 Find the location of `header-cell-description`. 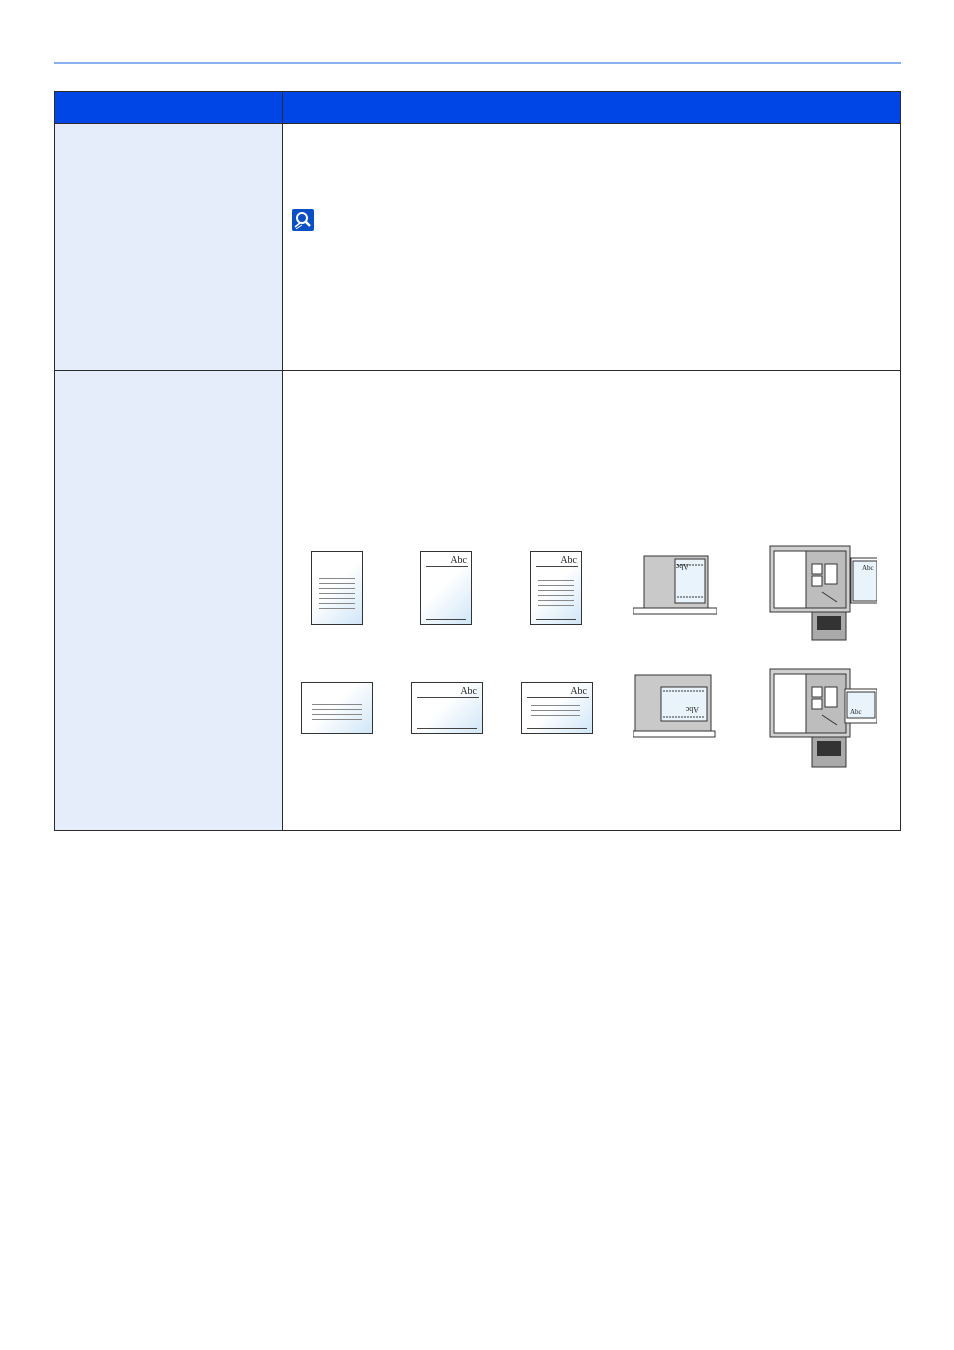

header-cell-description is located at coordinates (591, 107).